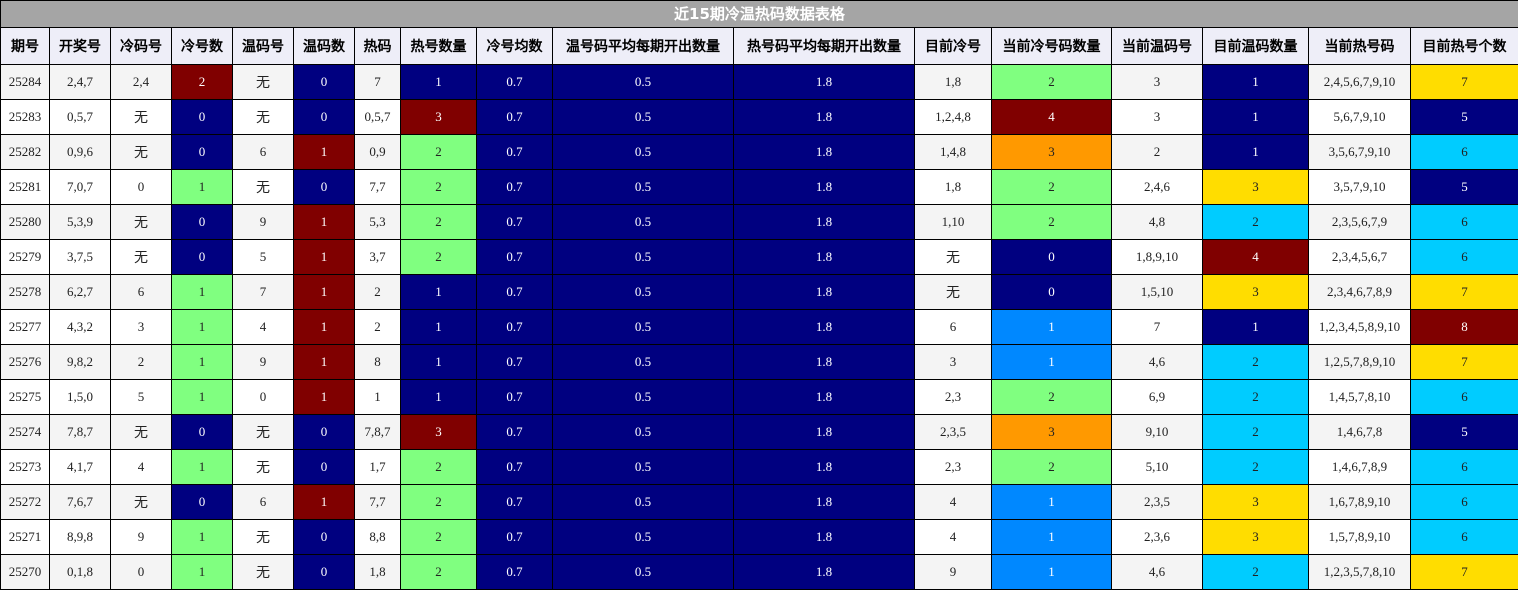  Describe the element at coordinates (25, 152) in the screenshot. I see `issue-cell: 25282` at that location.